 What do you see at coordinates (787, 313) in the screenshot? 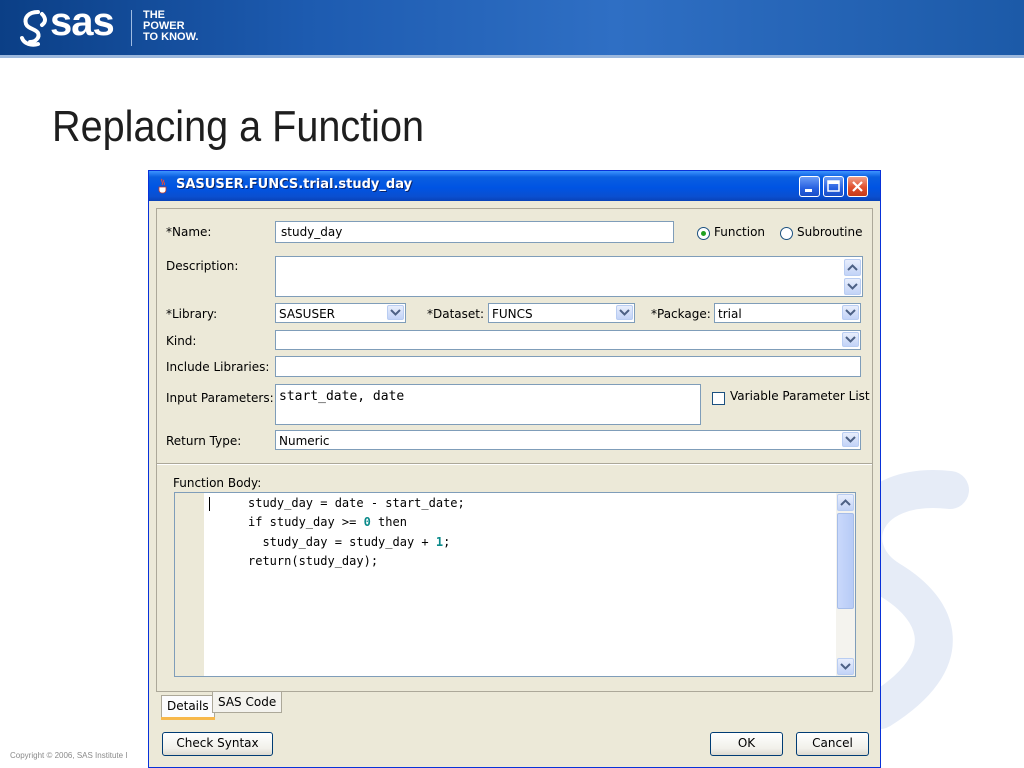
I see `package-select: trial` at bounding box center [787, 313].